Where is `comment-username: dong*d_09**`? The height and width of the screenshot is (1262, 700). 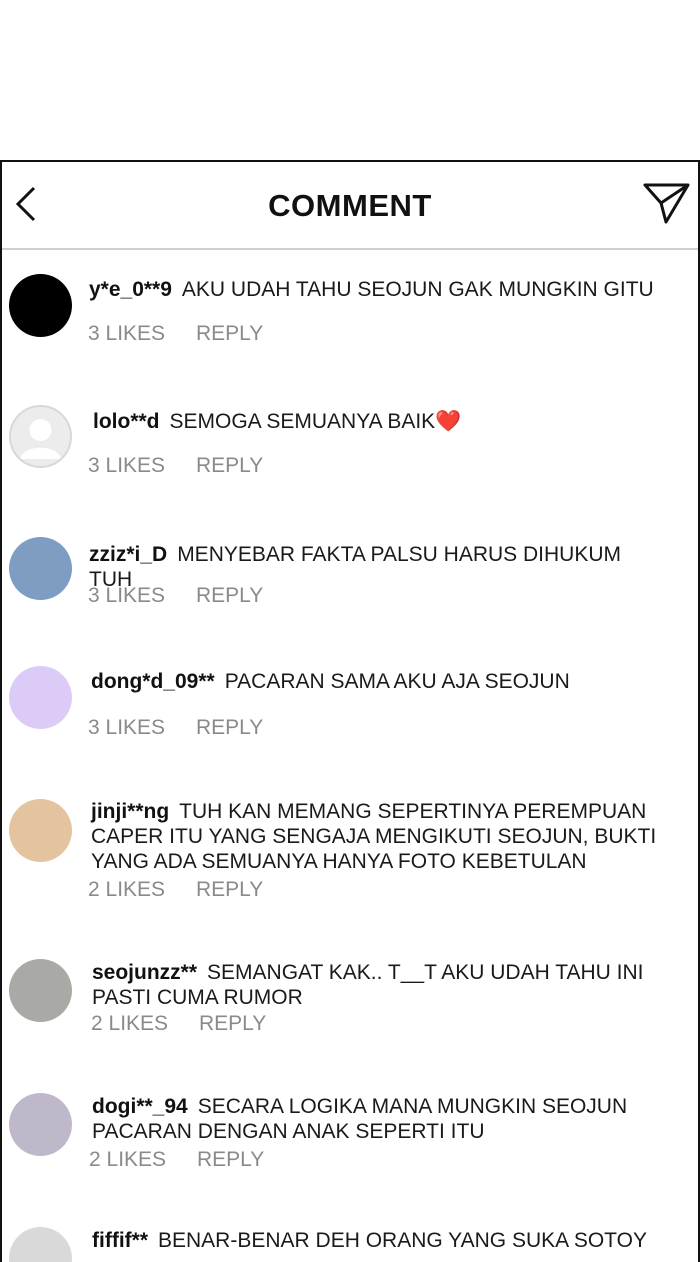 comment-username: dong*d_09** is located at coordinates (153, 681).